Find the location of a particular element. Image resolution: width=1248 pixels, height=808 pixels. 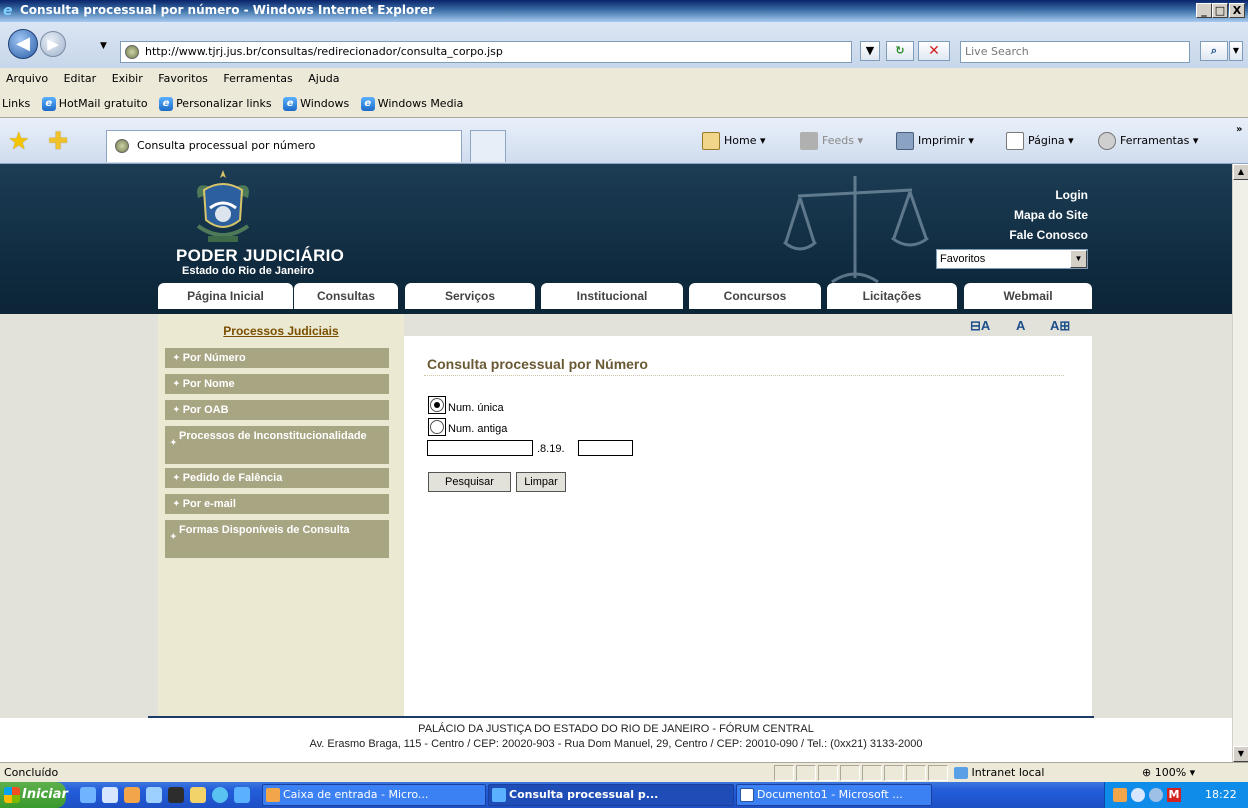

search-submit-button: Pesquisar is located at coordinates (469, 482).